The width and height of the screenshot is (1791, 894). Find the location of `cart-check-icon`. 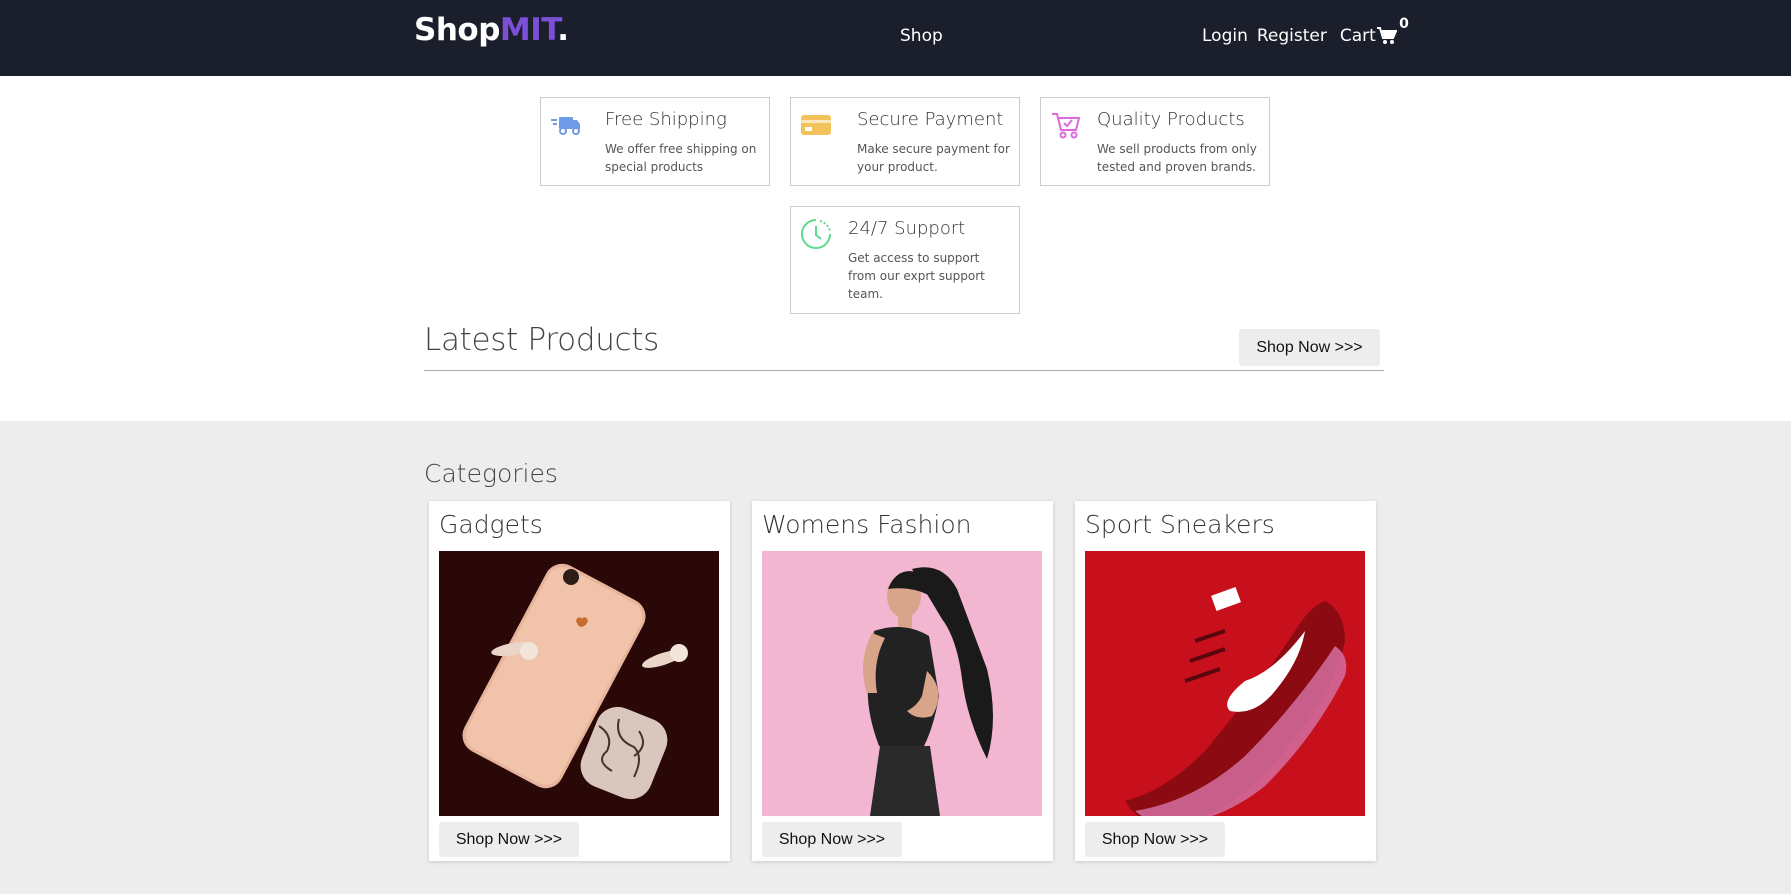

cart-check-icon is located at coordinates (1066, 126).